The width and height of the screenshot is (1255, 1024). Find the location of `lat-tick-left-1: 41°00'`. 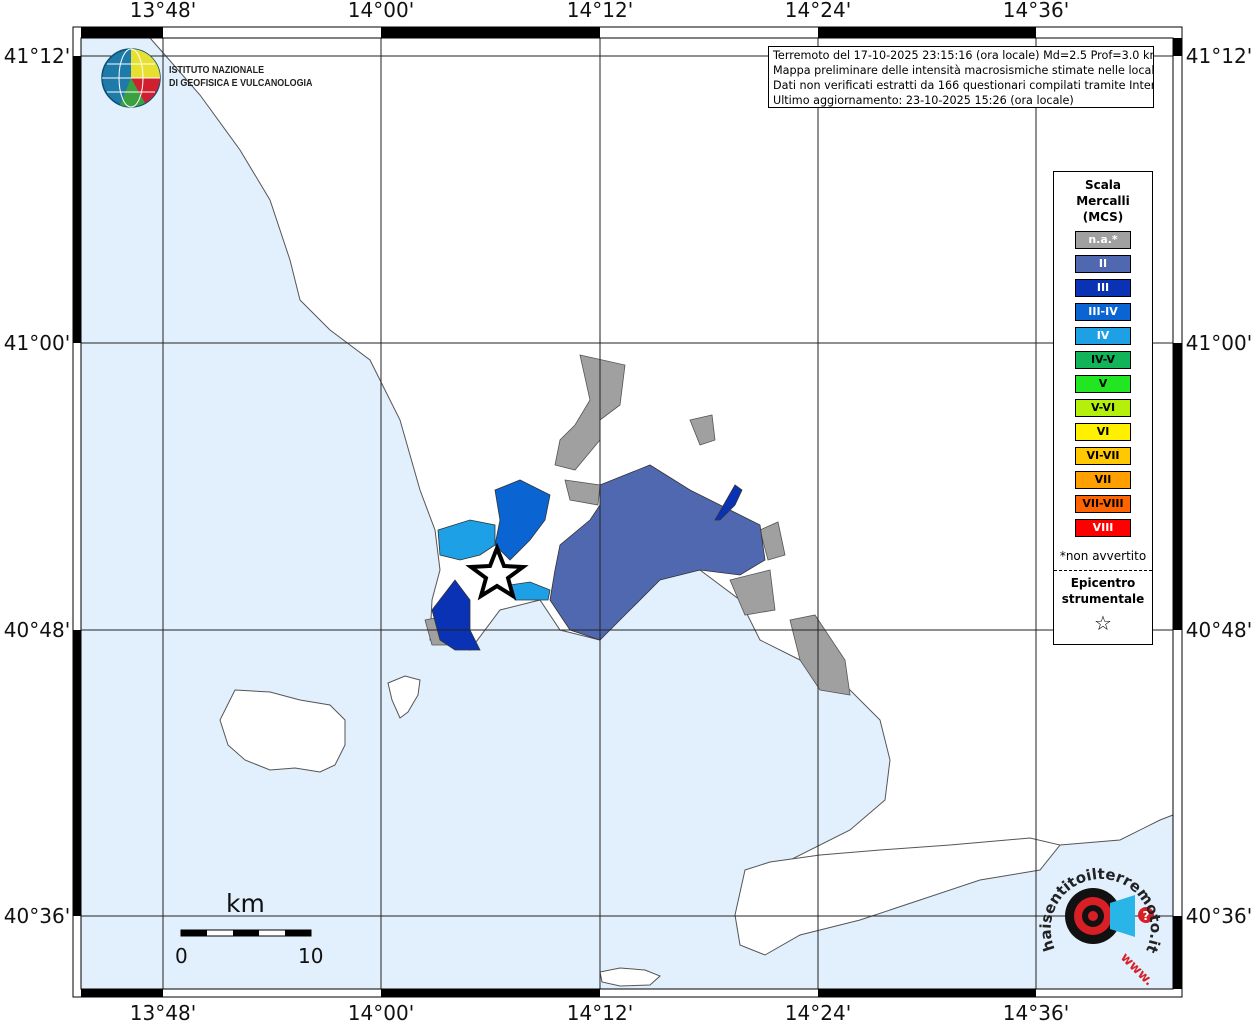

lat-tick-left-1: 41°00' is located at coordinates (37, 343).